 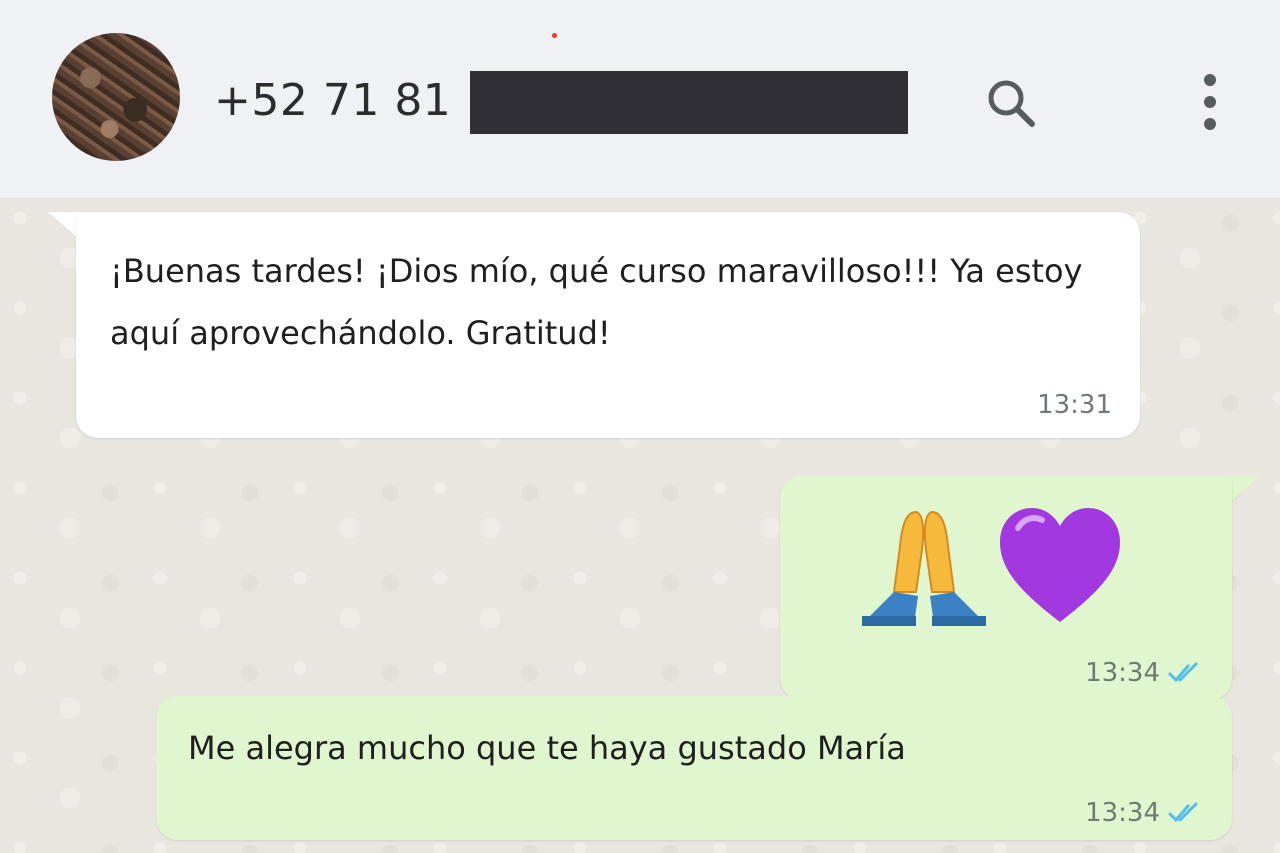 I want to click on redaction-bar, so click(x=689, y=102).